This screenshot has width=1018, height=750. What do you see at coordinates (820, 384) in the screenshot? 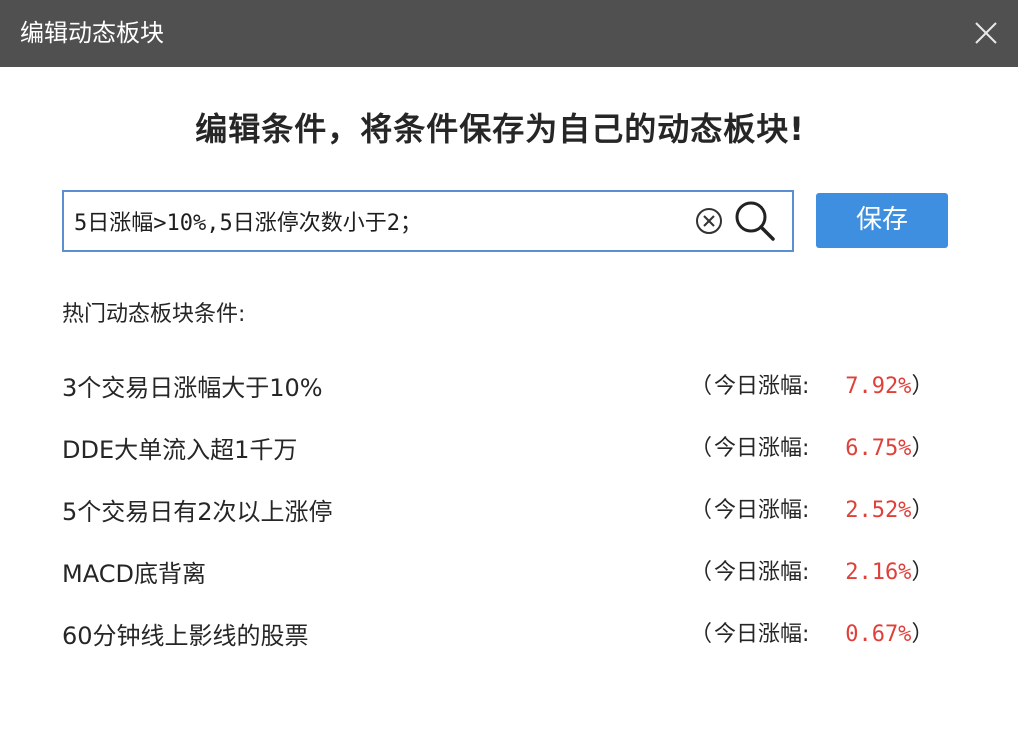
I see `condition-stat: （今日涨幅: 7.92%）` at bounding box center [820, 384].